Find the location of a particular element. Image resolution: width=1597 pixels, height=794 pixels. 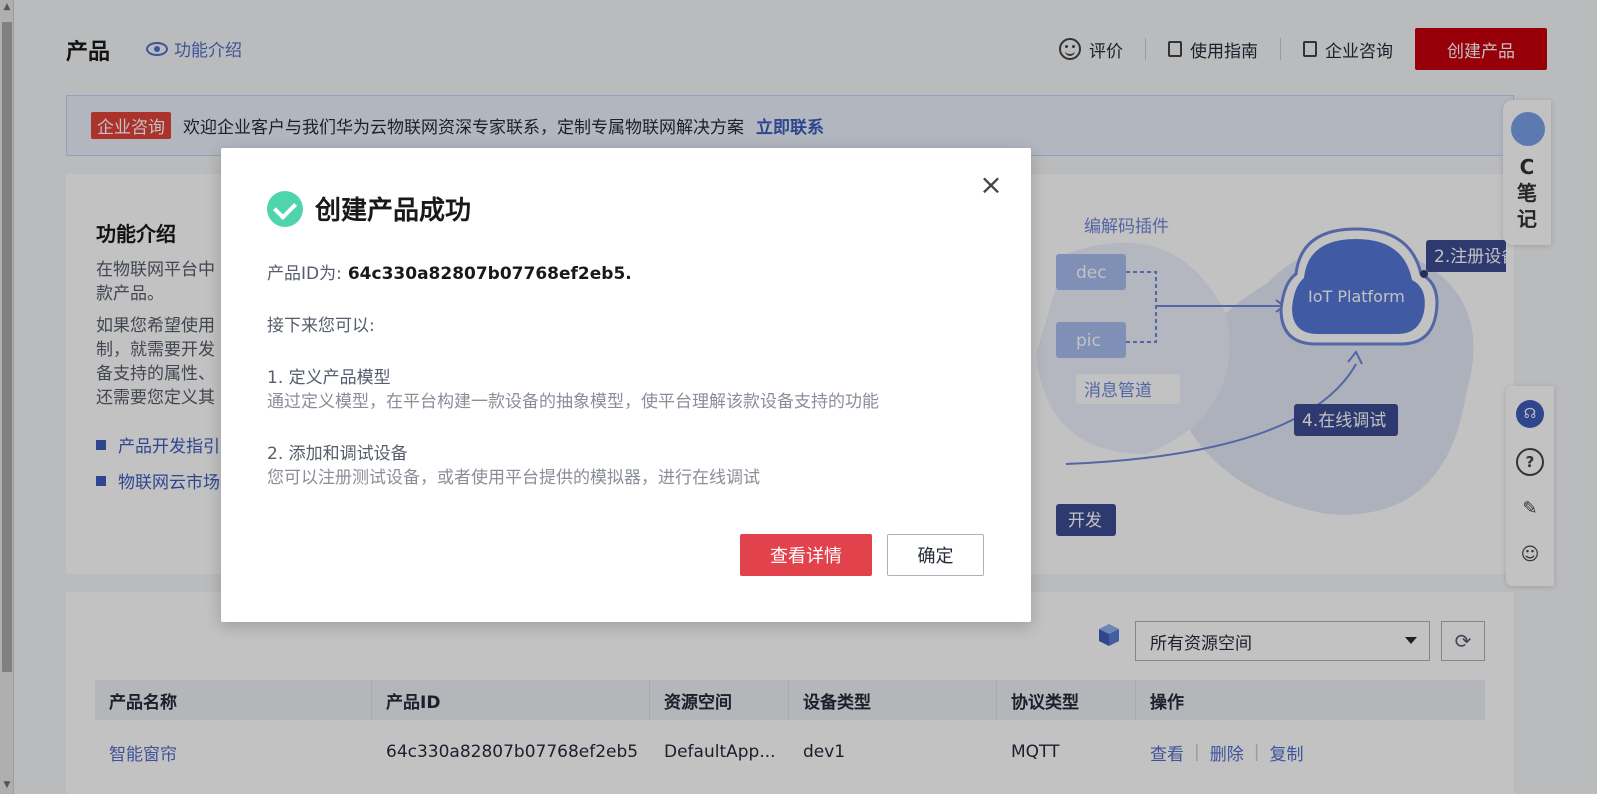

product-id-label: 产品ID为: is located at coordinates (304, 274).